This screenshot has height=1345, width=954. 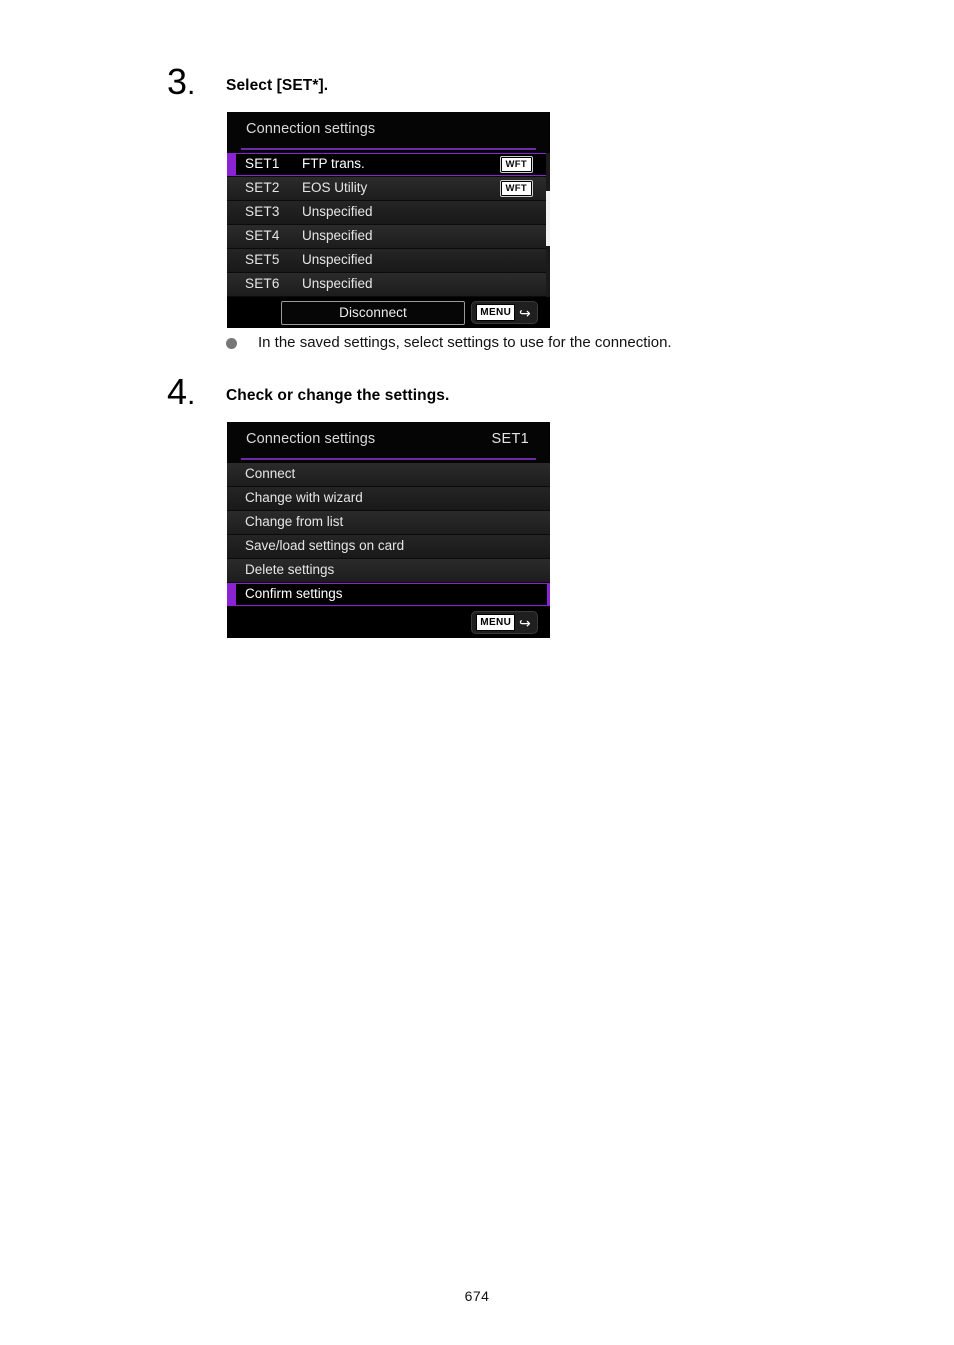 I want to click on menu-item-delete-settings: Delete settings, so click(x=388, y=571).